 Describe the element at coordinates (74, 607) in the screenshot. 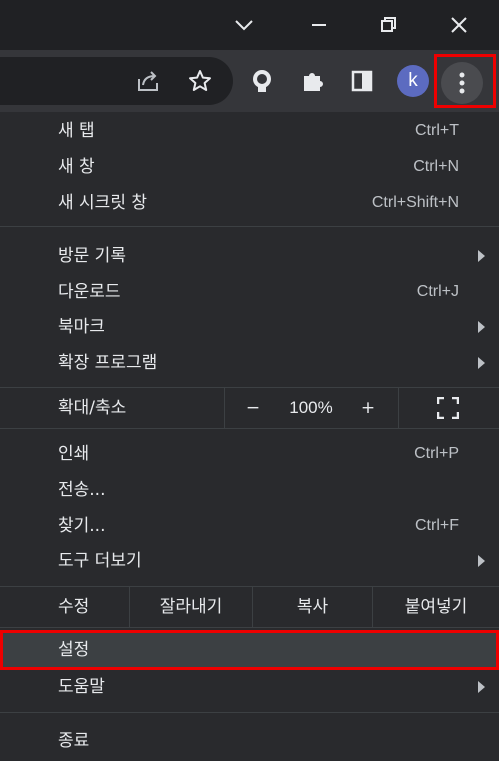

I see `edit-label: 수정` at that location.